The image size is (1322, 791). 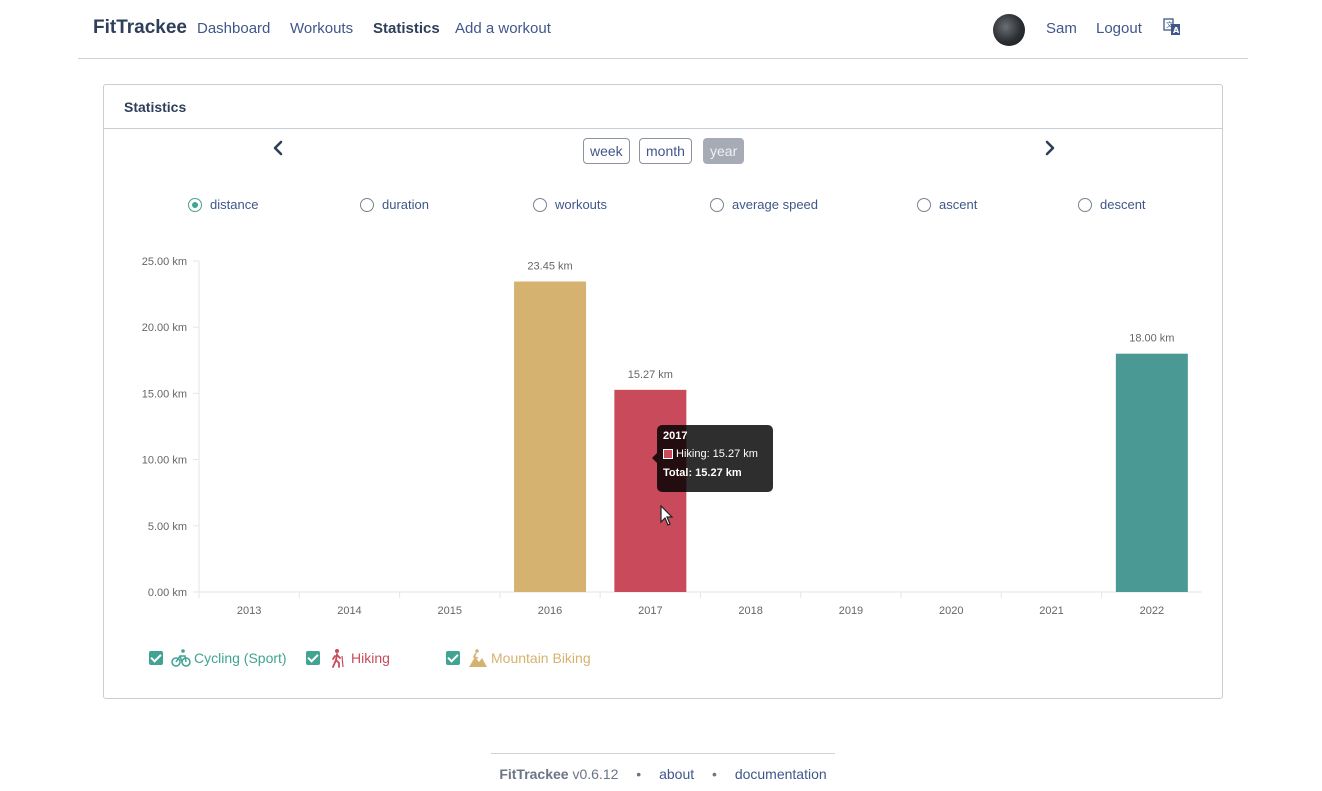 What do you see at coordinates (958, 204) in the screenshot?
I see `metric-label: ascent` at bounding box center [958, 204].